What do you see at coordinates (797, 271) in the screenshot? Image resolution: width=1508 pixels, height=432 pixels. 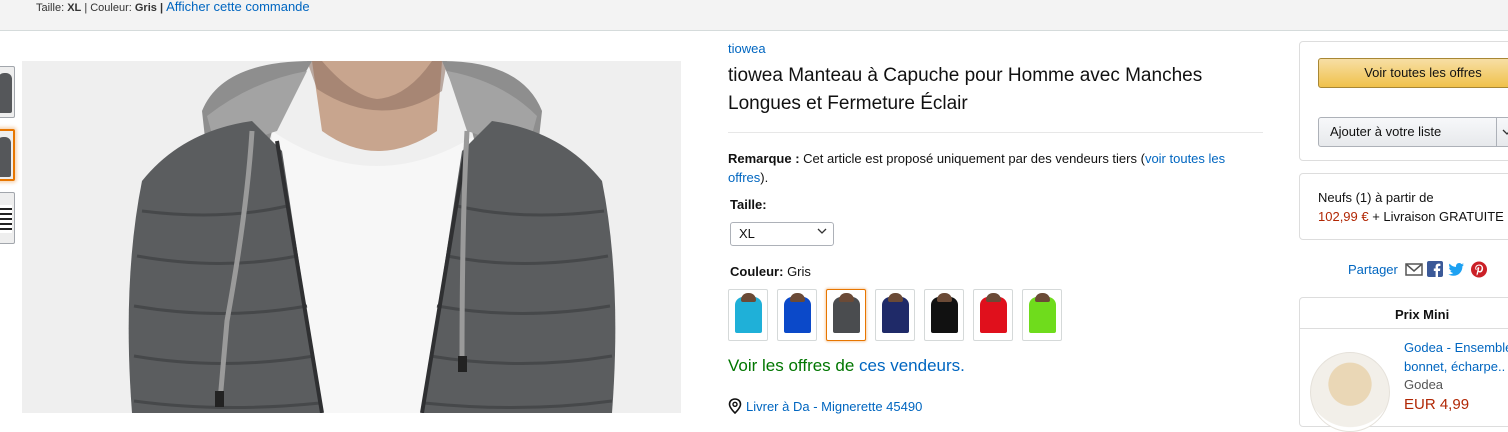 I see `color-value: Gris` at bounding box center [797, 271].